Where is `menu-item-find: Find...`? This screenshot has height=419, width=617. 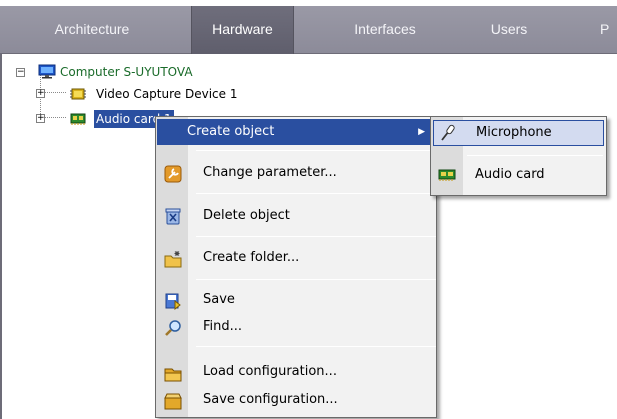 menu-item-find: Find... is located at coordinates (296, 327).